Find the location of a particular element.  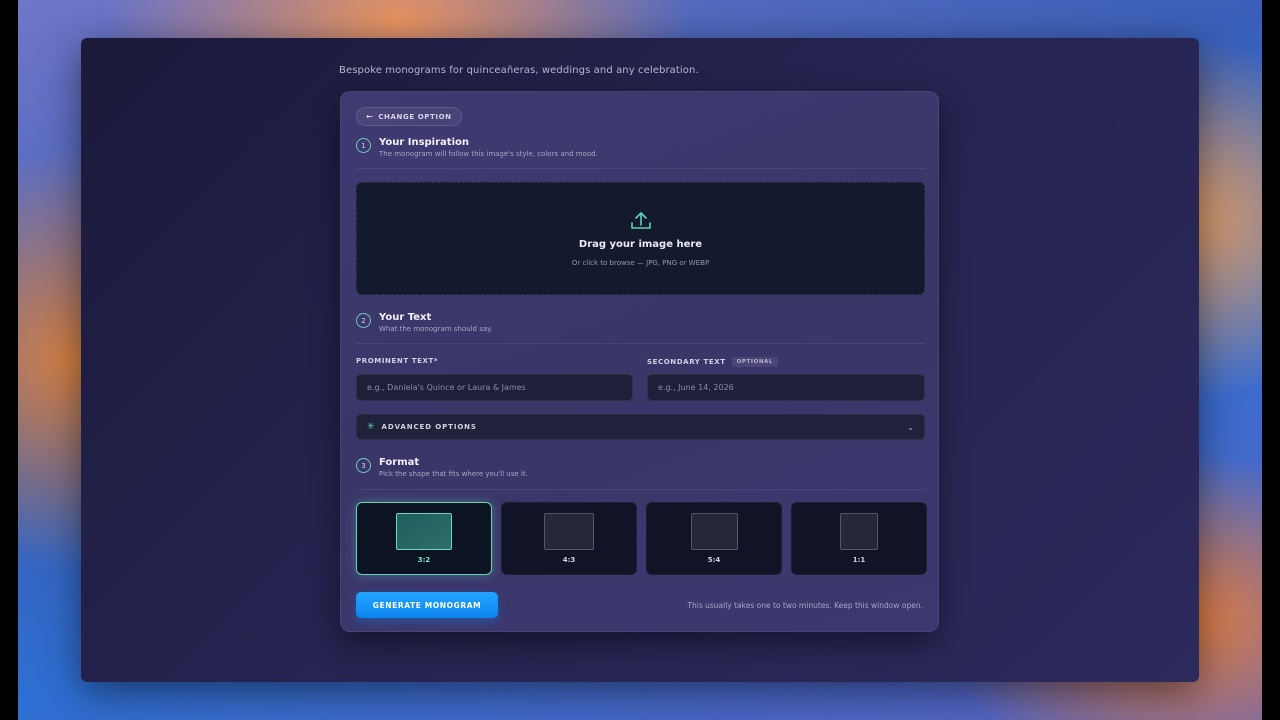

step-title: Format is located at coordinates (399, 462).